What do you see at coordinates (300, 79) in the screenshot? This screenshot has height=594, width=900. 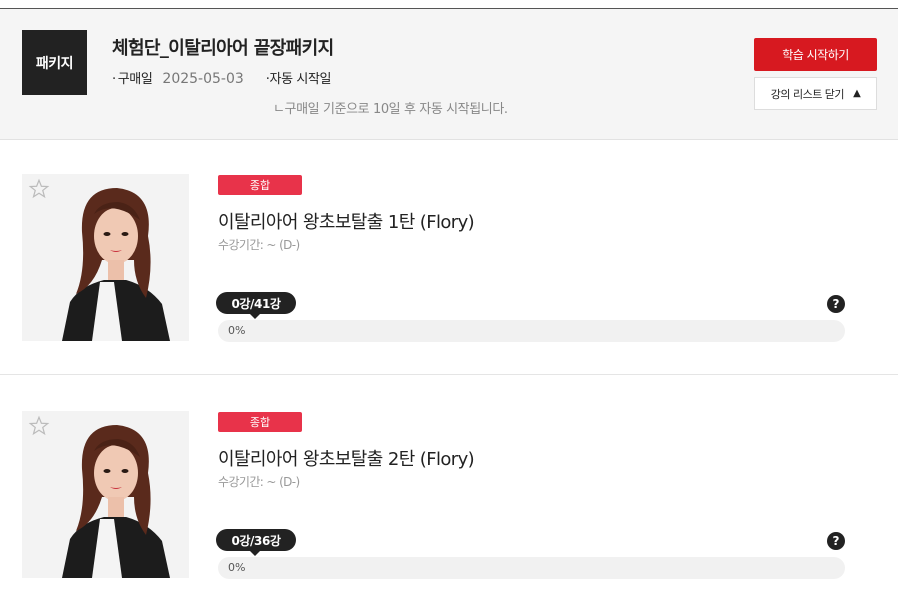 I see `auto-start-label: 자동 시작일` at bounding box center [300, 79].